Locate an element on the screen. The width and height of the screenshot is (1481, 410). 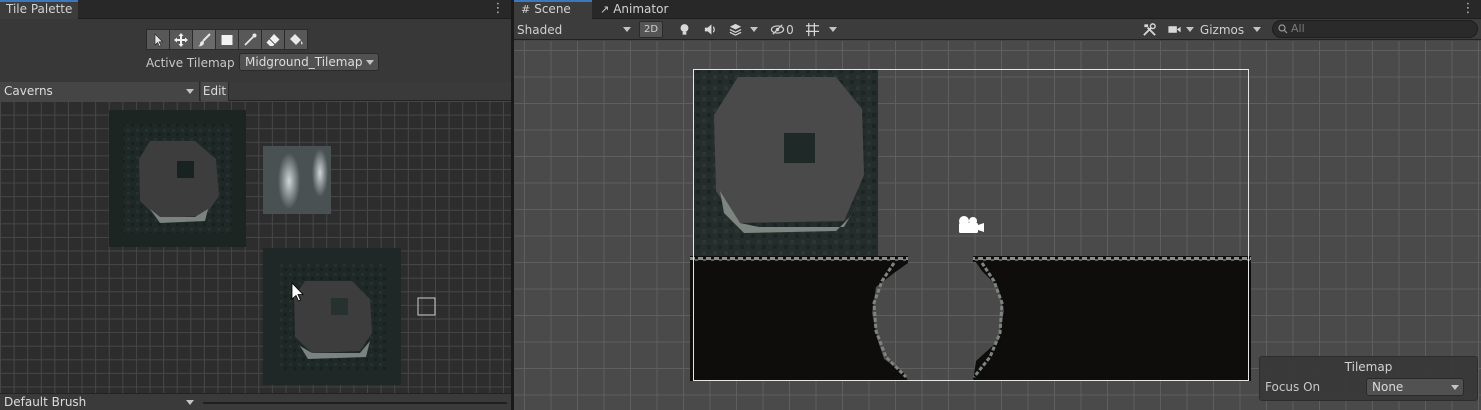
animator-icon: ↗ is located at coordinates (605, 9).